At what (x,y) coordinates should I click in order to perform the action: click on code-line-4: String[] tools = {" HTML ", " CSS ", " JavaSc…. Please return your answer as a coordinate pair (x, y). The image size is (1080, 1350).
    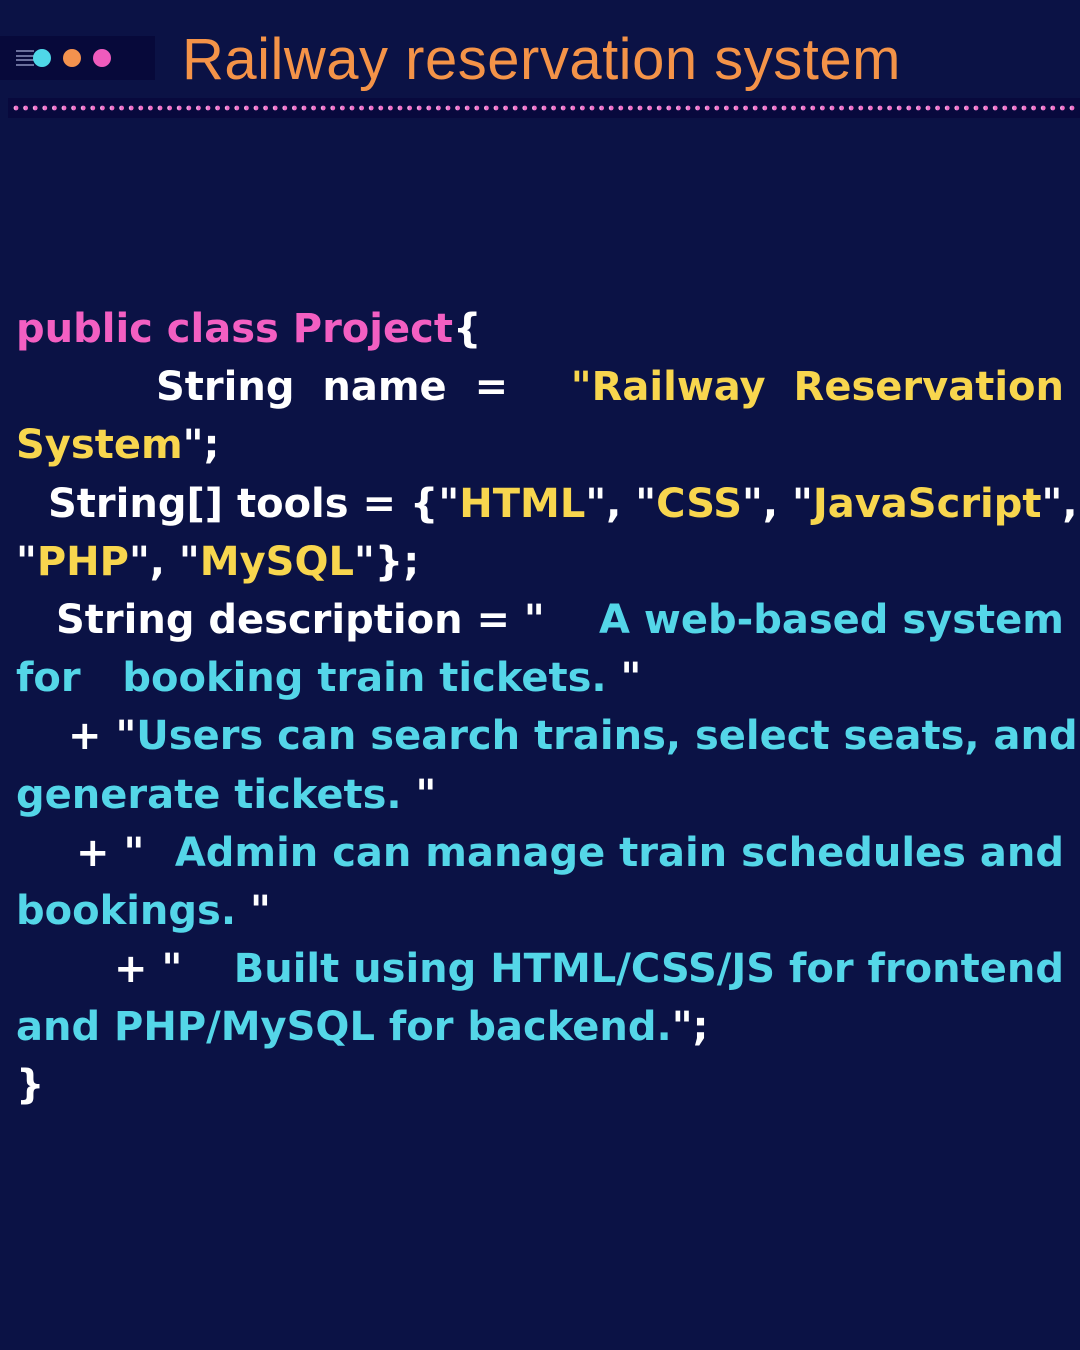
    Looking at the image, I should click on (547, 504).